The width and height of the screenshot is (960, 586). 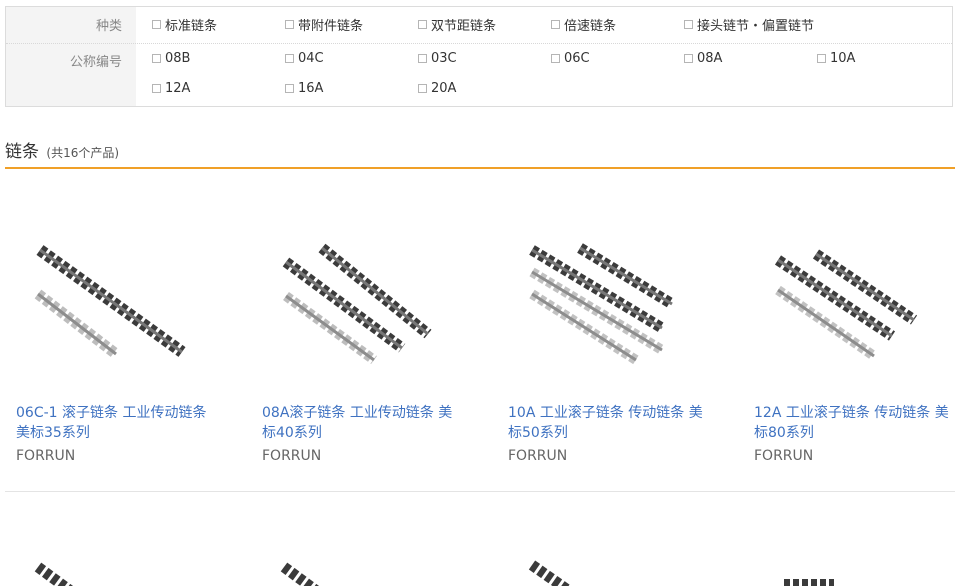 I want to click on product-title-link: 12A 工业滚子链条 传动链条 美标80系列, so click(x=854, y=423).